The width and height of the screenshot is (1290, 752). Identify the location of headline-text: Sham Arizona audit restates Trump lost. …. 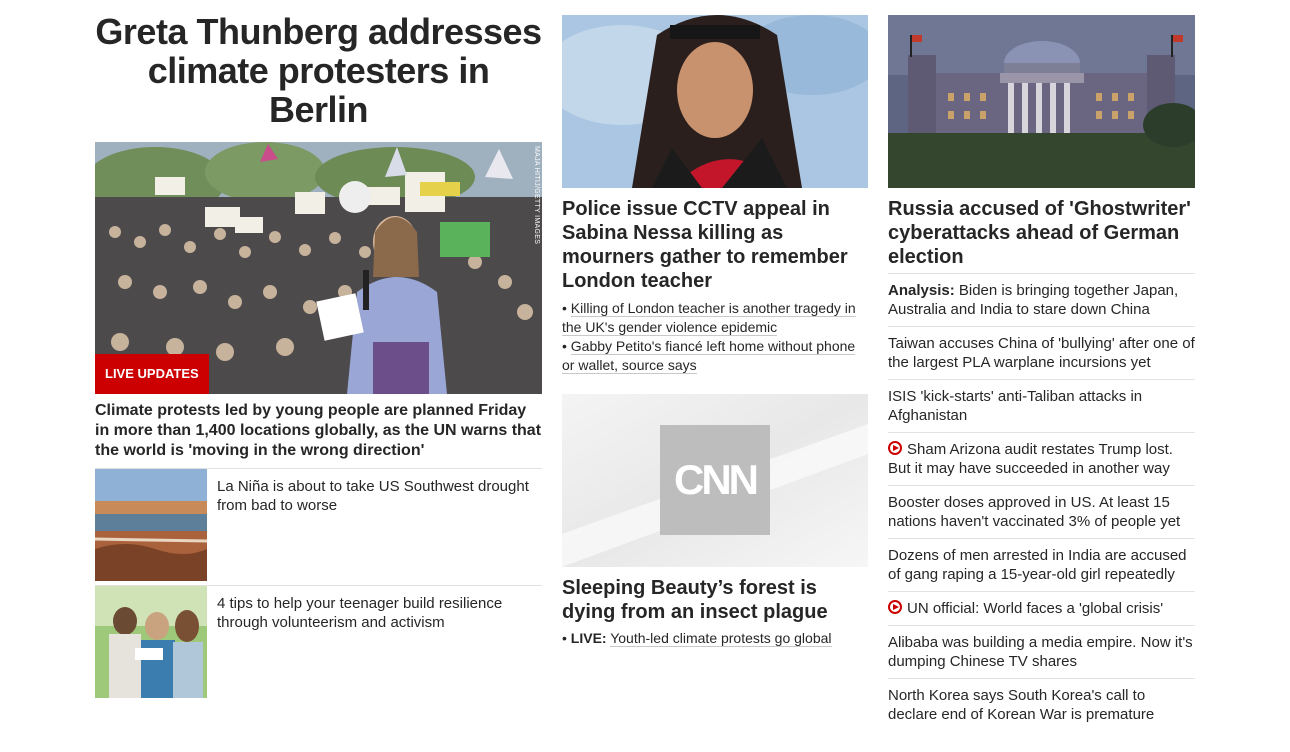
(1030, 459).